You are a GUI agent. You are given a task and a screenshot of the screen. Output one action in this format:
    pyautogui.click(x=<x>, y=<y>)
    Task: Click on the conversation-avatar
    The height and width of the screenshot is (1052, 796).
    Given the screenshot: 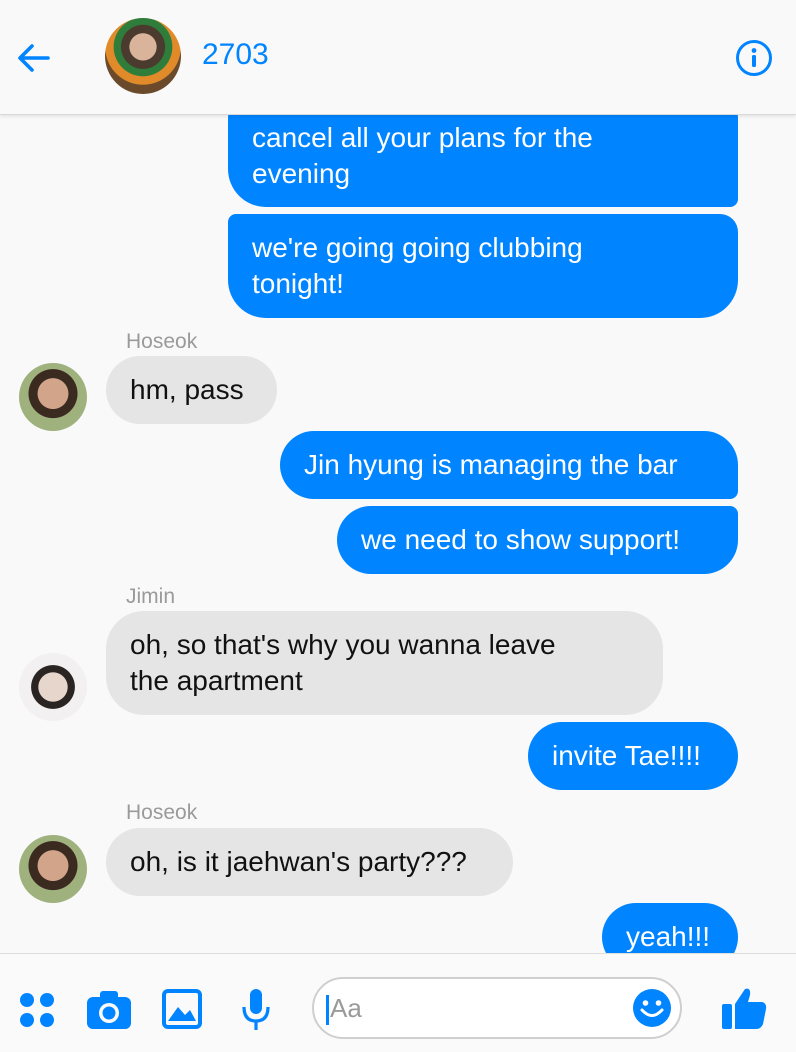 What is the action you would take?
    pyautogui.click(x=143, y=56)
    